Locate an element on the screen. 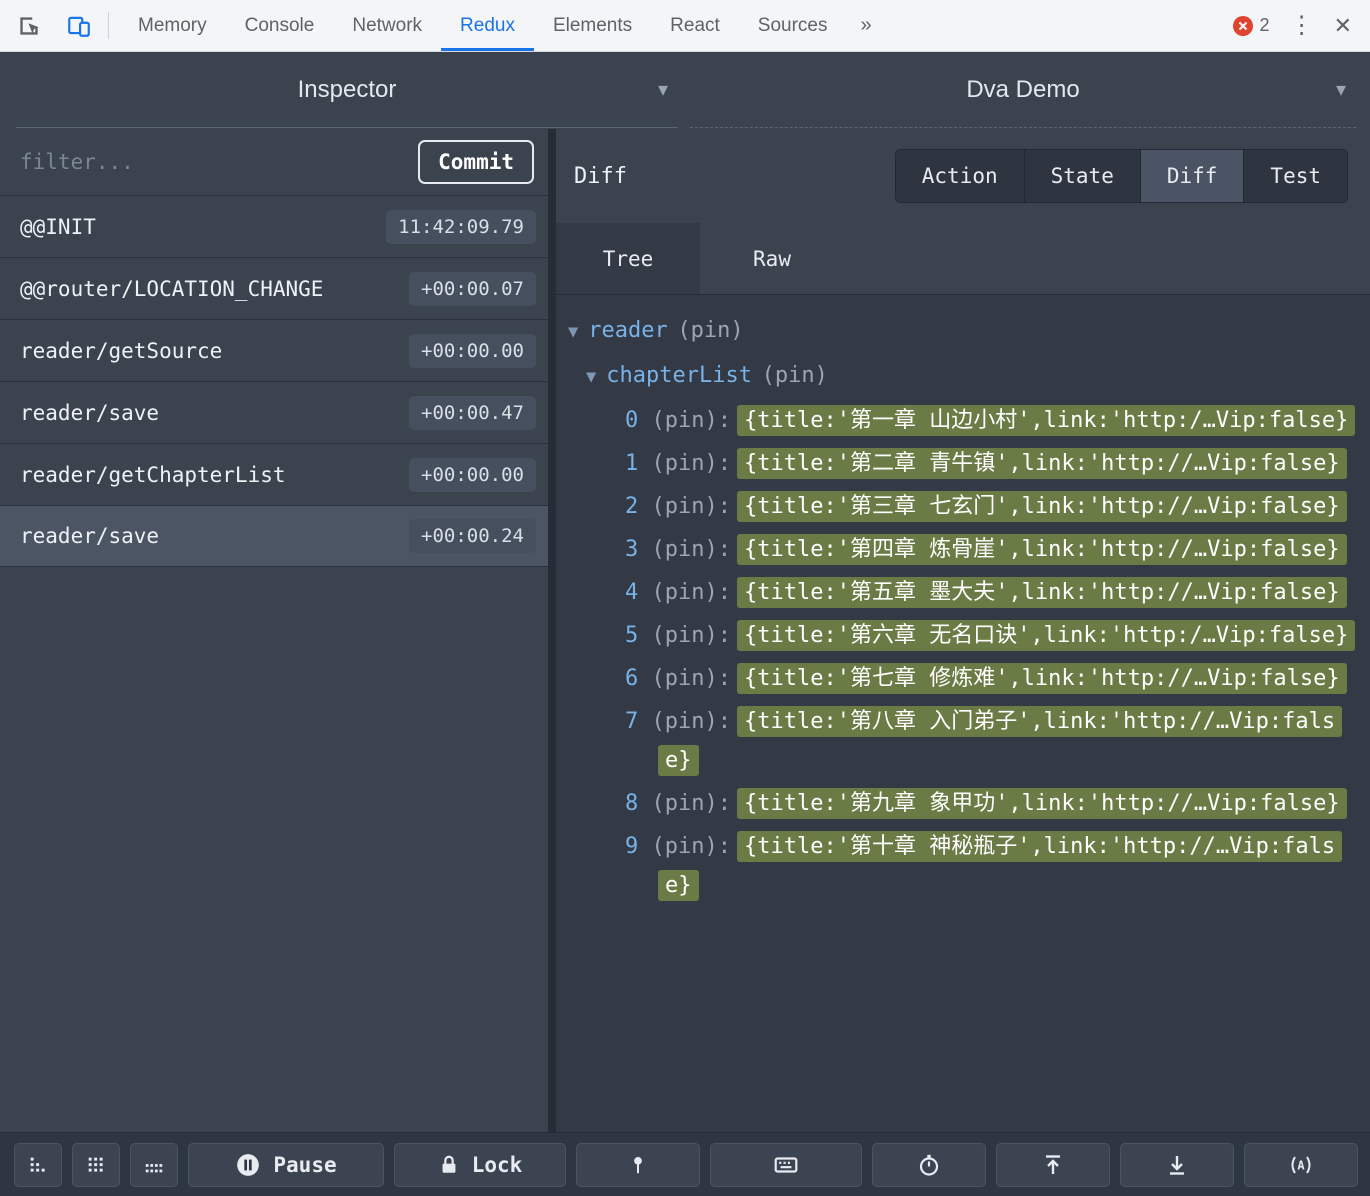 The width and height of the screenshot is (1370, 1196). view-tab-bar: Tree Raw is located at coordinates (963, 259).